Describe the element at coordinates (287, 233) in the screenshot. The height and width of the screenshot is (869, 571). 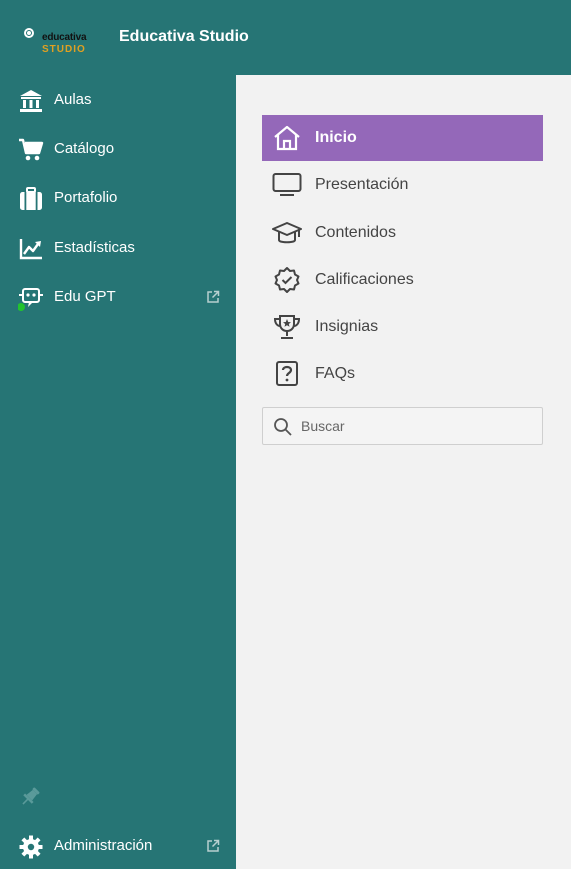
I see `graduation-cap-icon` at that location.